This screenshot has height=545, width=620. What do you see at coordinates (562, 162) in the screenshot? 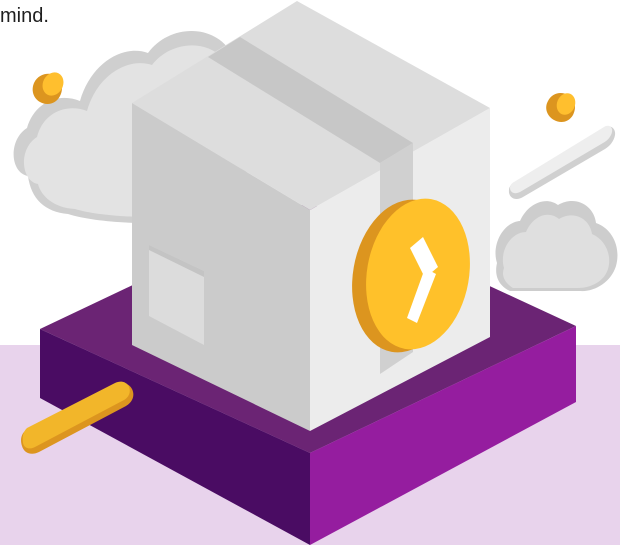
I see `gray-pill-icon` at bounding box center [562, 162].